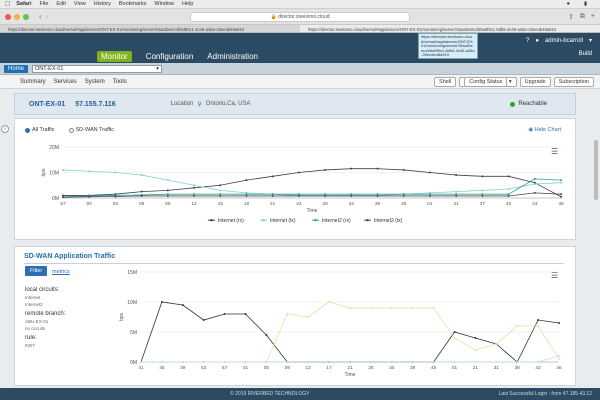 The width and height of the screenshot is (600, 400). I want to click on zoom-window-icon, so click(26, 16).